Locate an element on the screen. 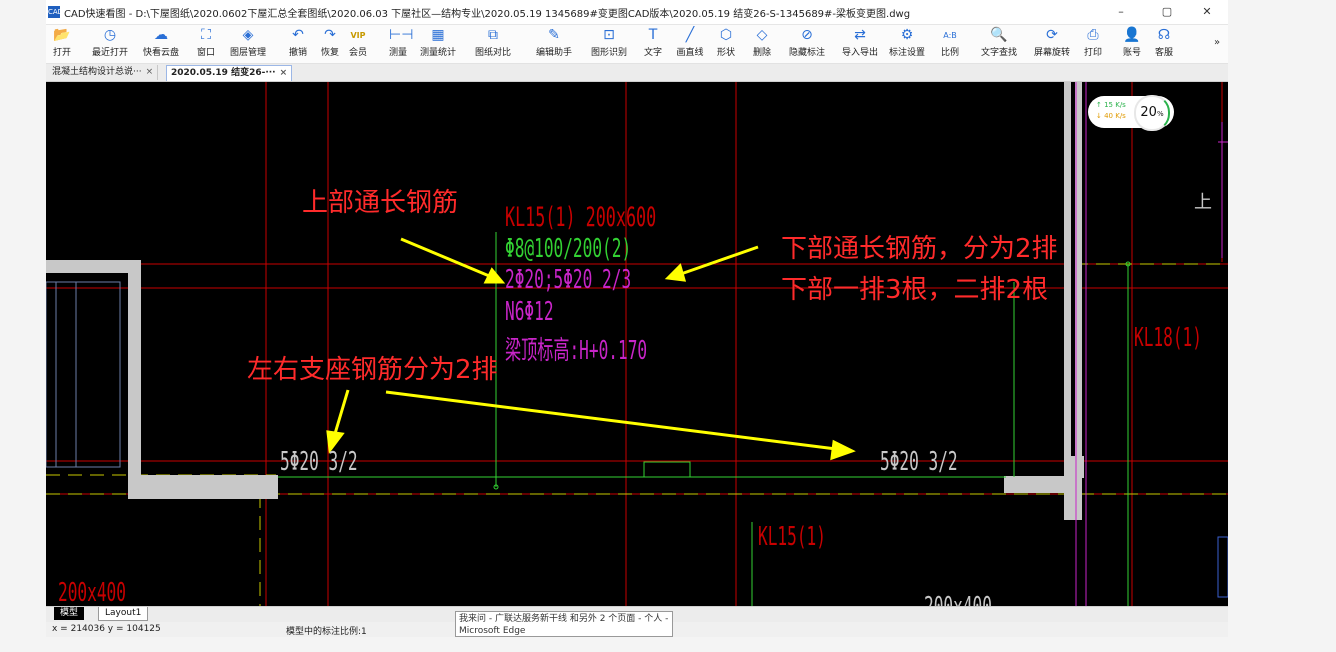 The width and height of the screenshot is (1336, 652). scale-icon: A:B is located at coordinates (950, 35).